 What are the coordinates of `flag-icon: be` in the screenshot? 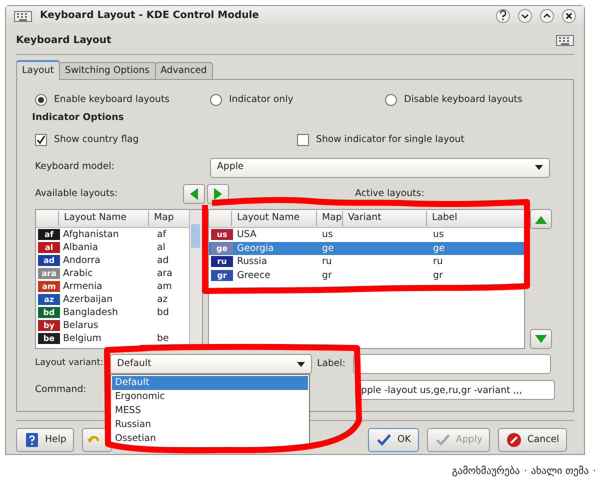 It's located at (49, 338).